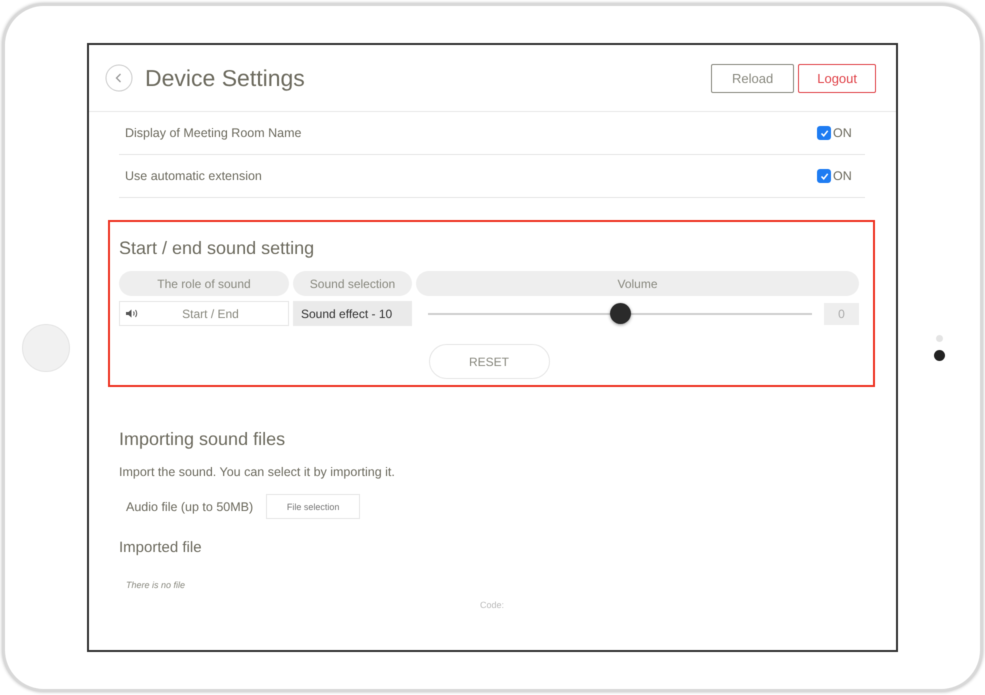 The height and width of the screenshot is (695, 985). What do you see at coordinates (752, 78) in the screenshot?
I see `reload-button: Reload` at bounding box center [752, 78].